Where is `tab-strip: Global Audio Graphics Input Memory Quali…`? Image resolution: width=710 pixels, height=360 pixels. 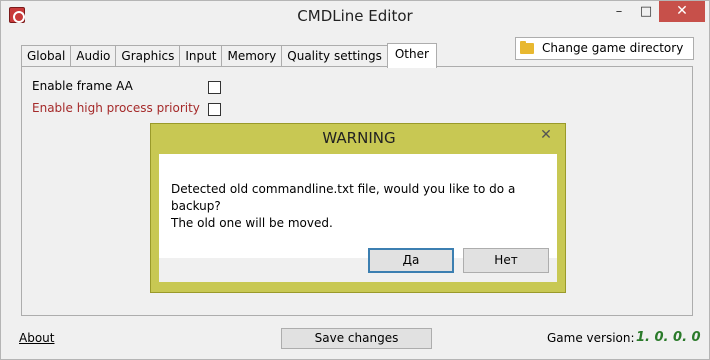 tab-strip: Global Audio Graphics Input Memory Quali… is located at coordinates (229, 55).